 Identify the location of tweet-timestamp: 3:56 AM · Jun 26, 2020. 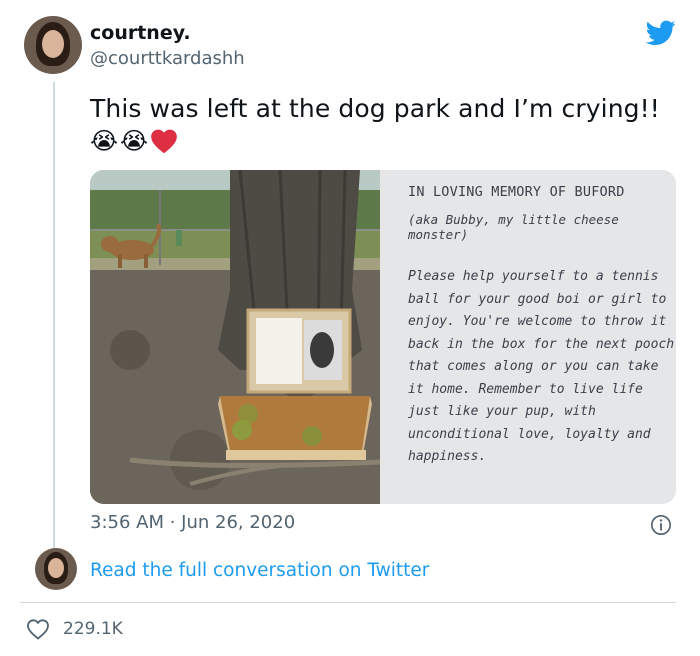
(192, 522).